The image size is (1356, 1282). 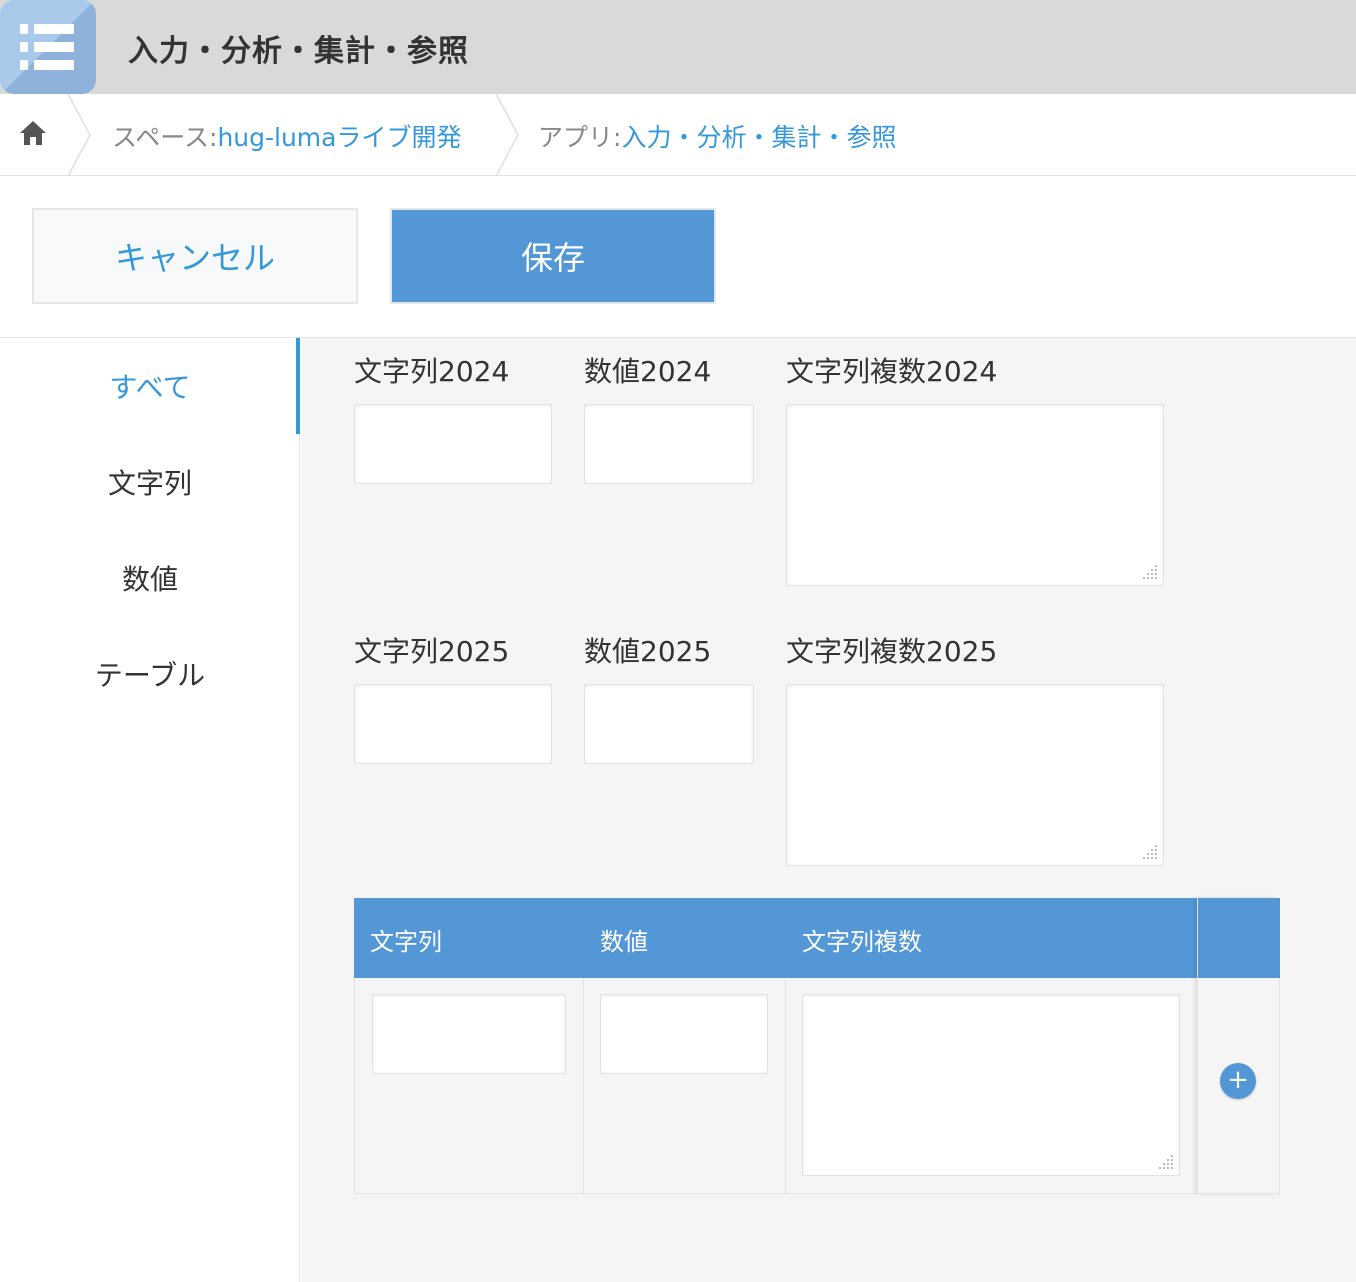 I want to click on breadcrumb: スペース:hug-lumaライブ開発 アプリ:入力・分析・集計・参照, so click(x=678, y=135).